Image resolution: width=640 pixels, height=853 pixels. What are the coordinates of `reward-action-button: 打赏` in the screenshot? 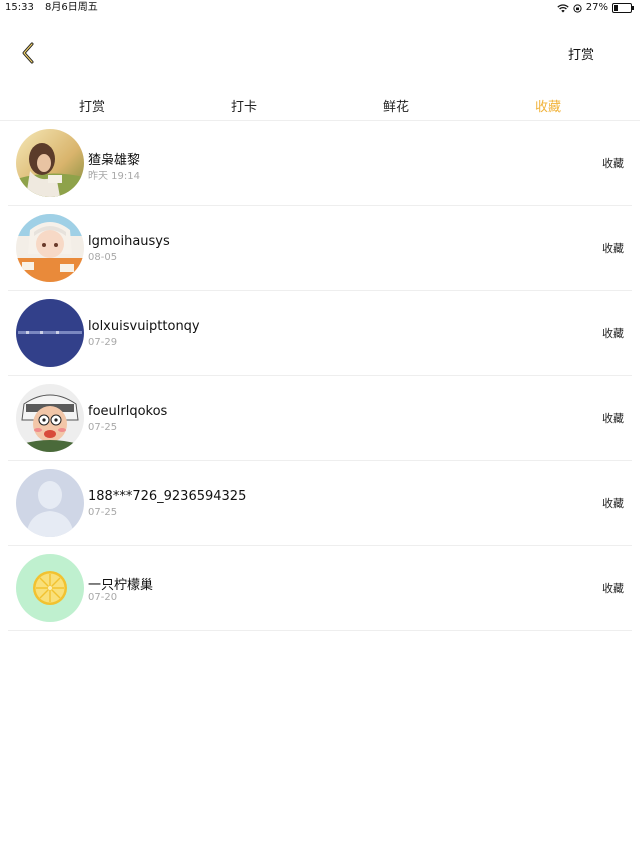 It's located at (581, 53).